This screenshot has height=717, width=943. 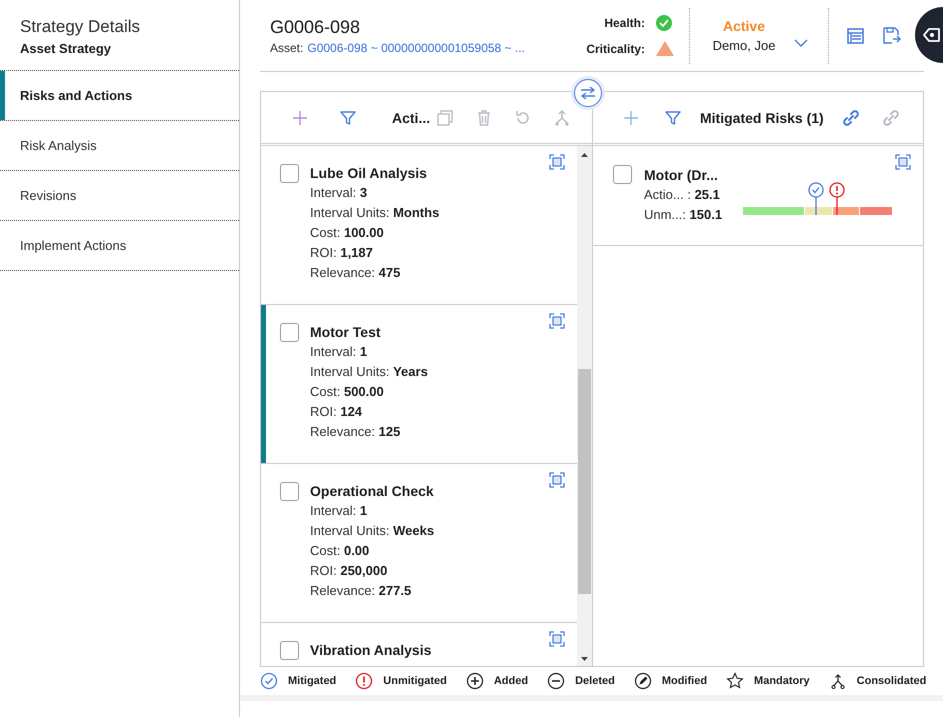 I want to click on legend-label: Consolidated, so click(x=891, y=681).